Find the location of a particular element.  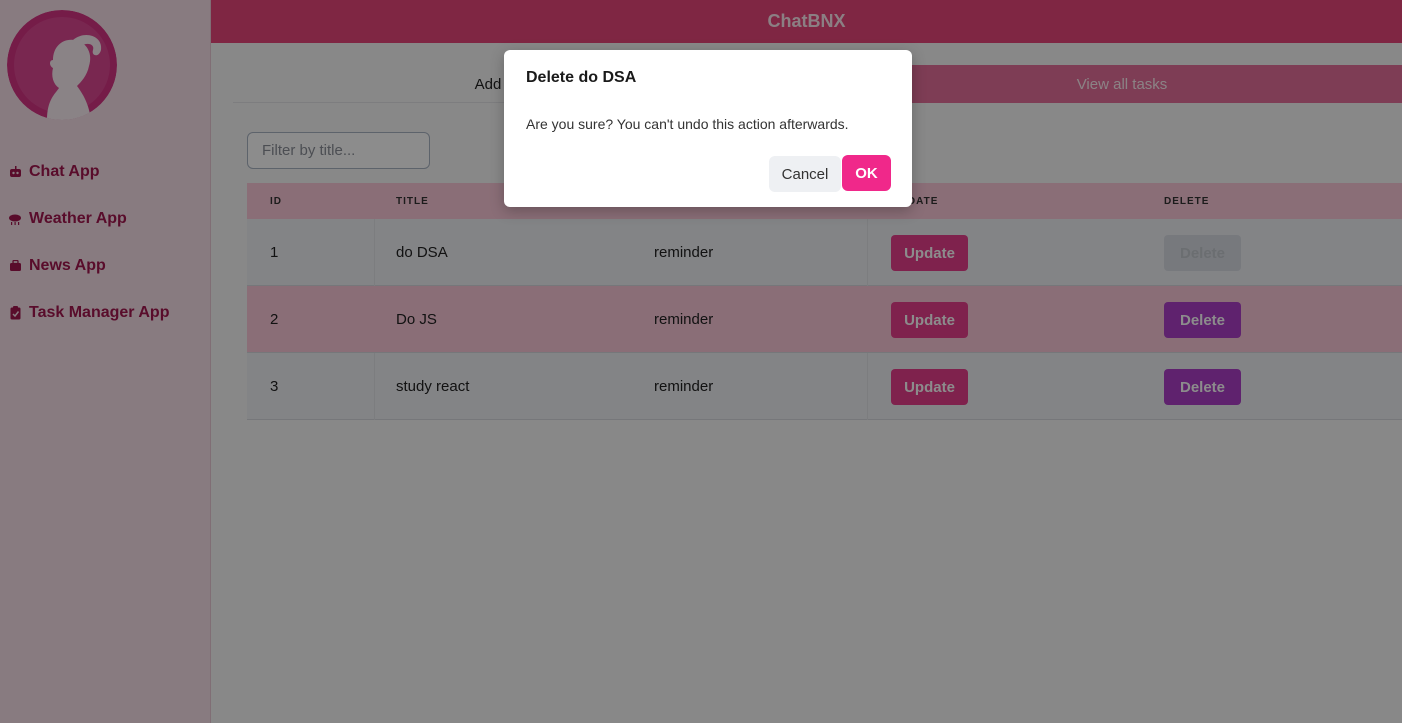

cancel-button: Cancel is located at coordinates (805, 174).